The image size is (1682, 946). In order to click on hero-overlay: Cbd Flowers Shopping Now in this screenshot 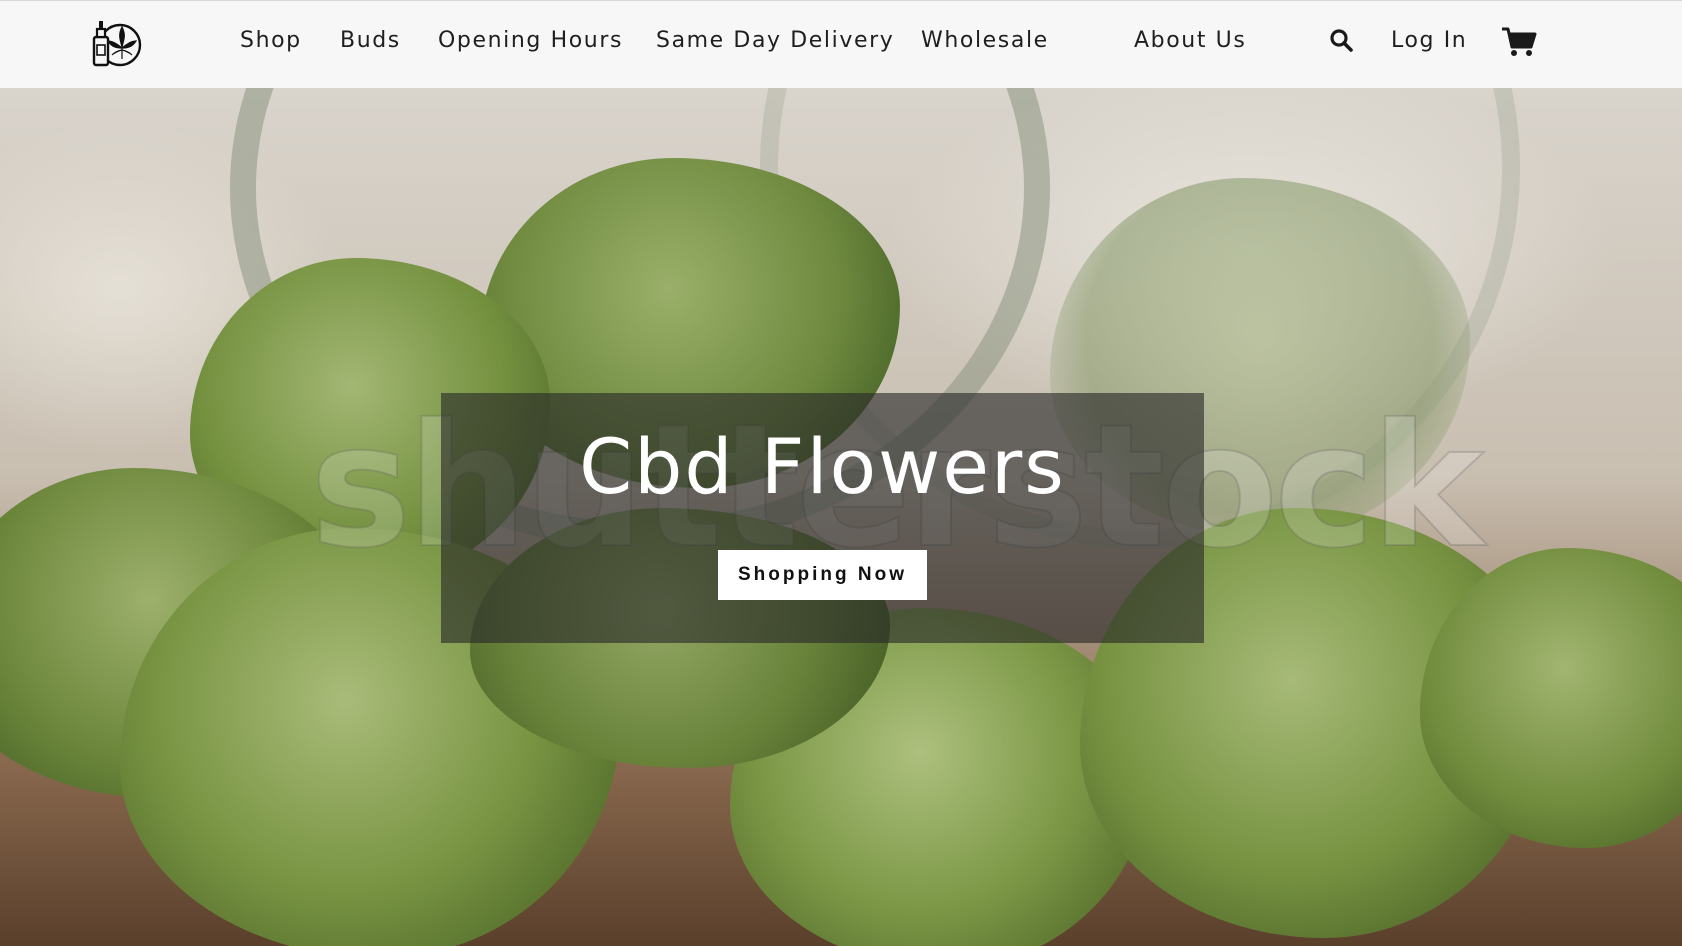, I will do `click(822, 518)`.